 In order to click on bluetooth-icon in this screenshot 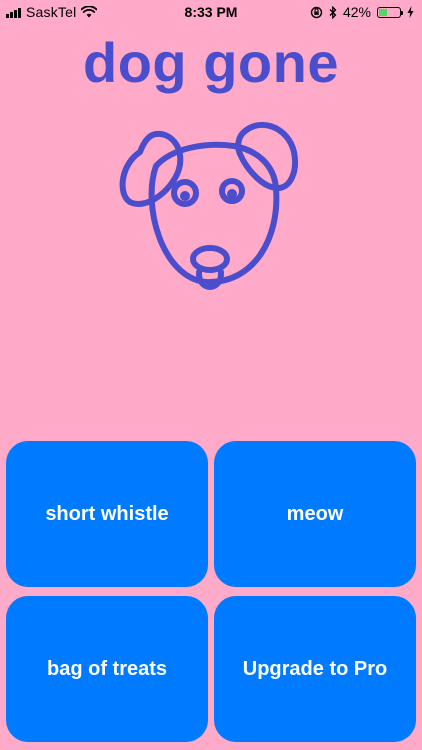, I will do `click(333, 12)`.